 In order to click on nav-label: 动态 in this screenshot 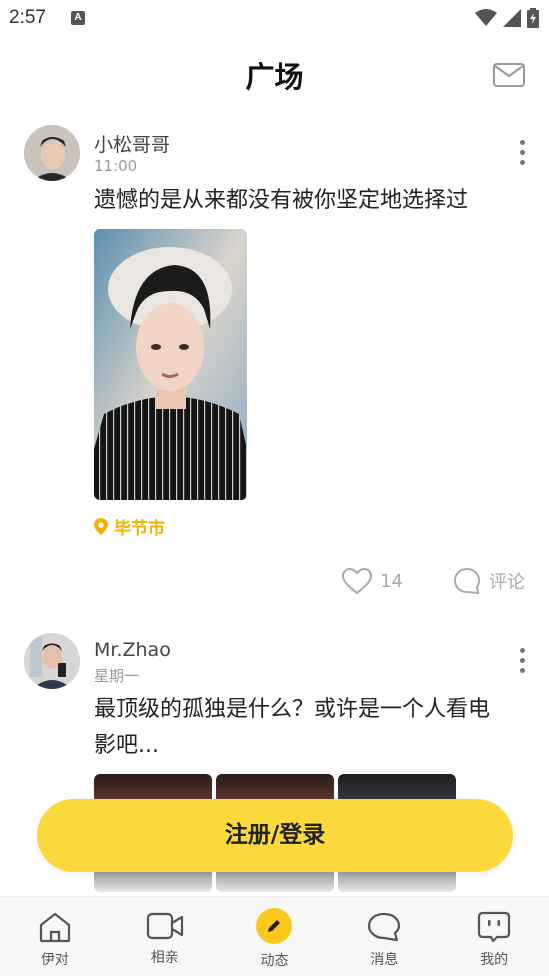, I will do `click(274, 961)`.